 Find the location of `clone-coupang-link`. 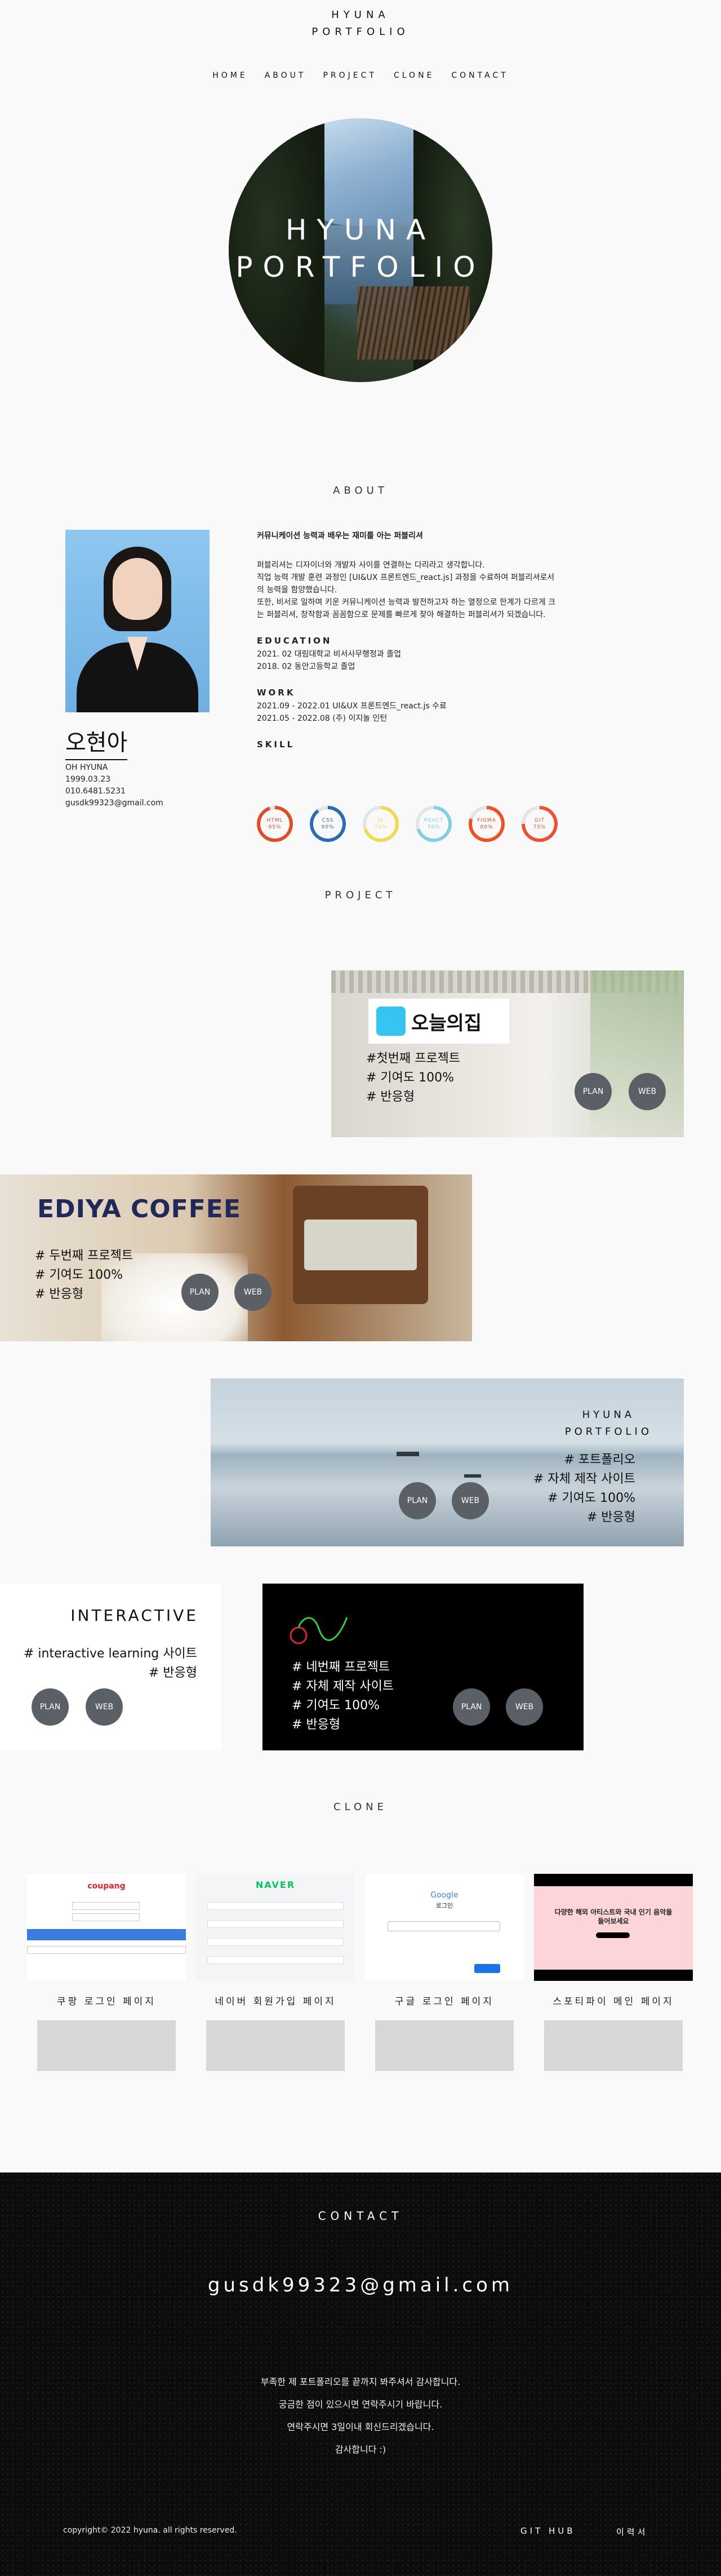

clone-coupang-link is located at coordinates (106, 2045).